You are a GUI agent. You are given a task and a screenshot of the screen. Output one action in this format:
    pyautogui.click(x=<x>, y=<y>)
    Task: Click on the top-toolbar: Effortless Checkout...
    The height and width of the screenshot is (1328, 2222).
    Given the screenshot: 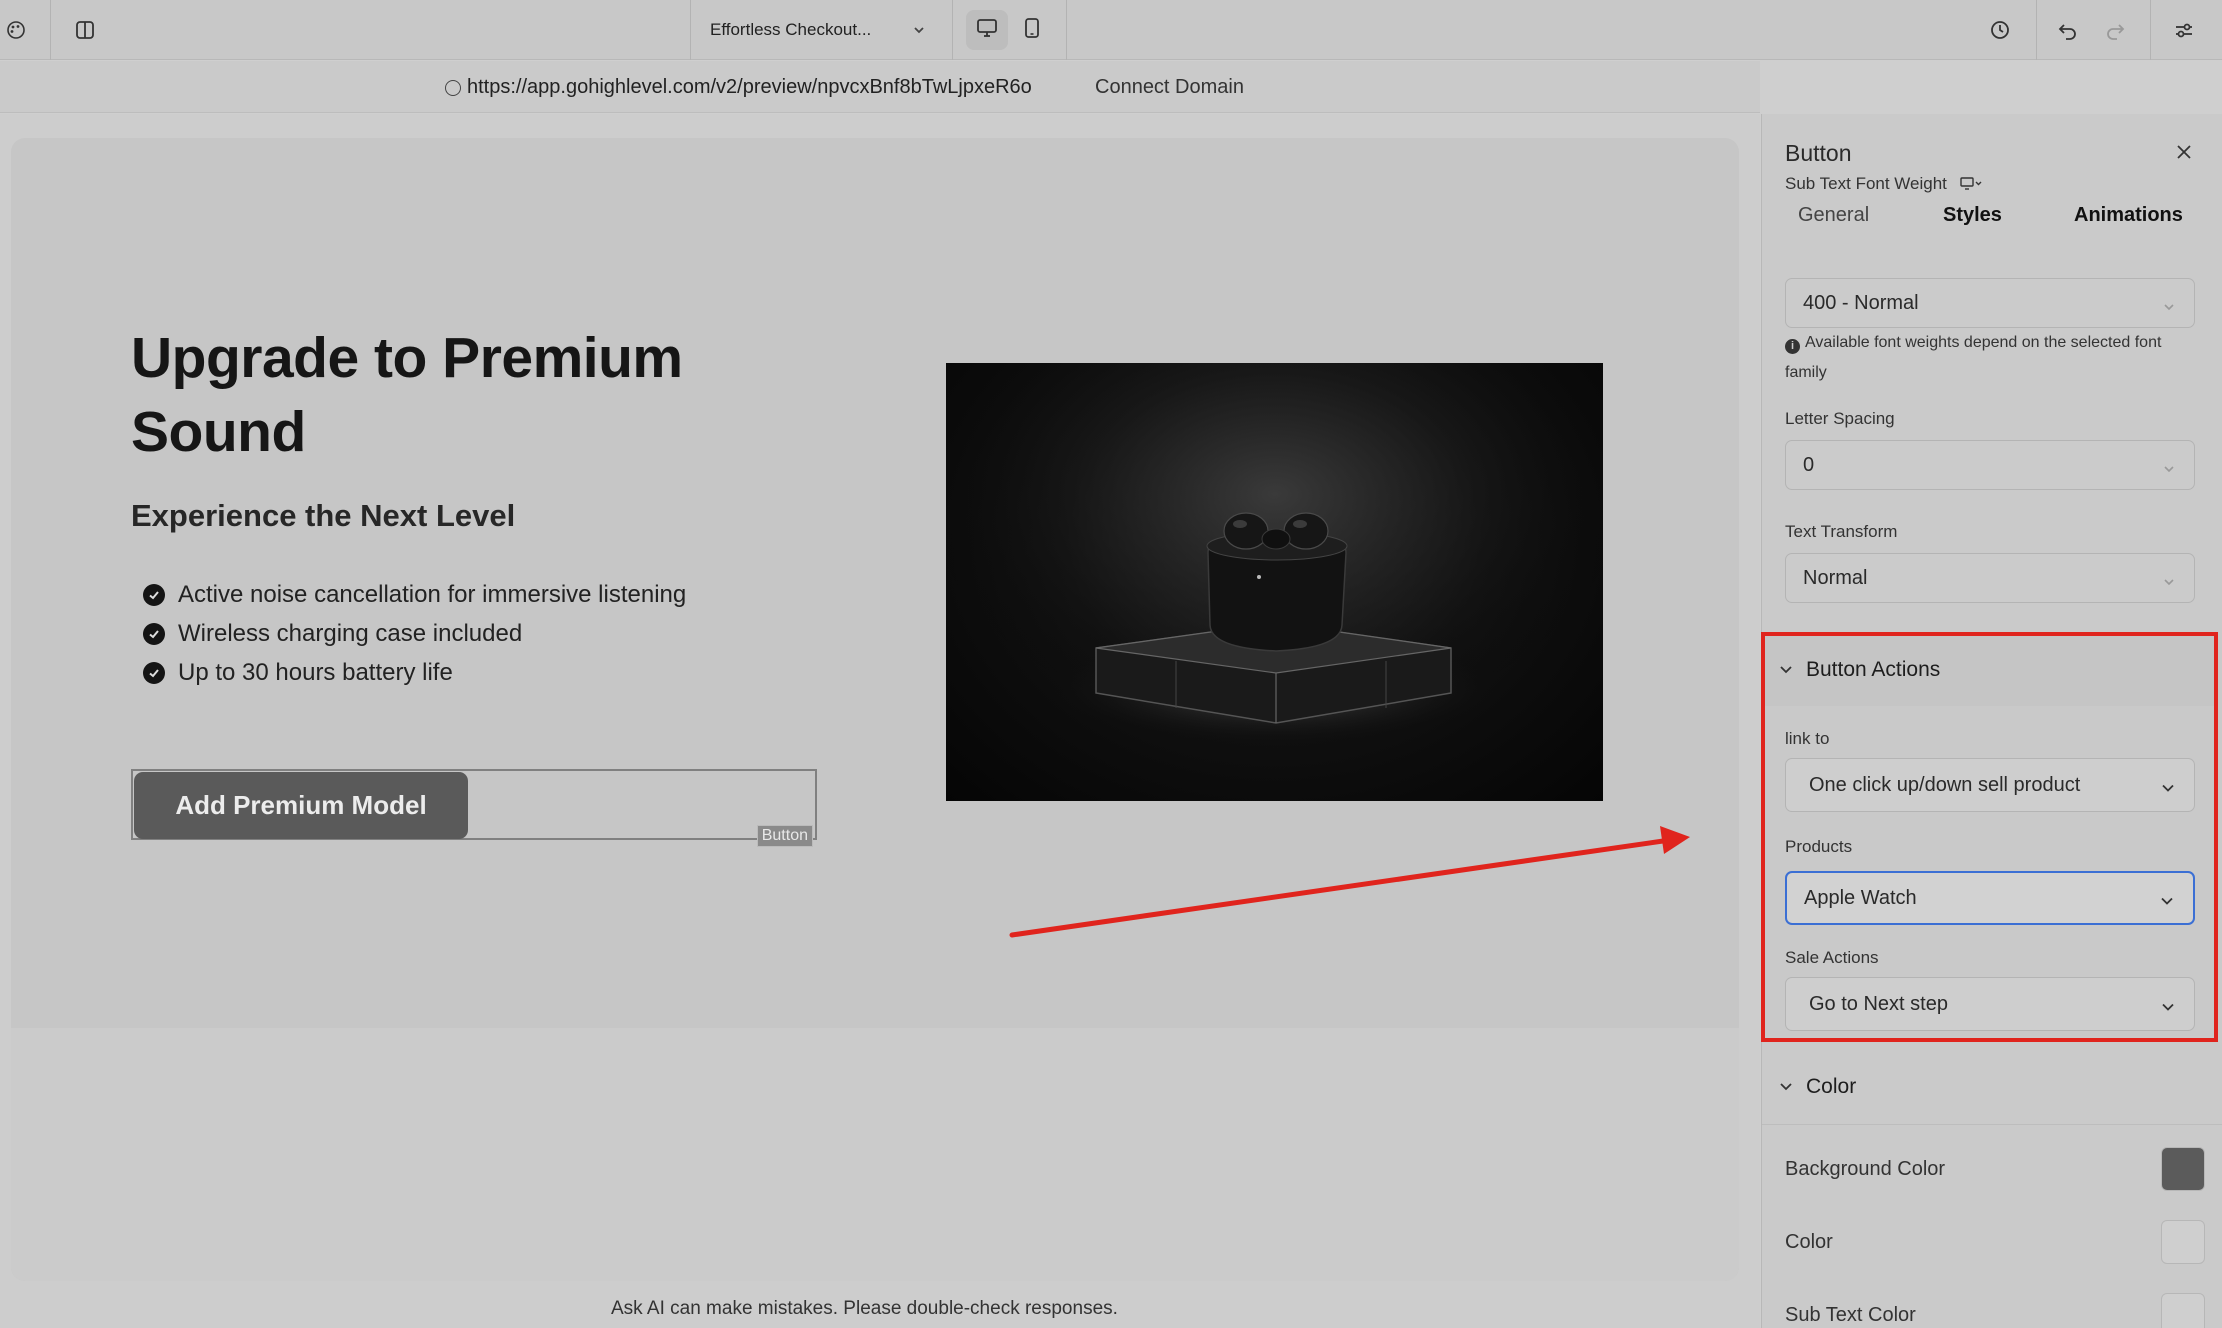 What is the action you would take?
    pyautogui.click(x=1111, y=30)
    